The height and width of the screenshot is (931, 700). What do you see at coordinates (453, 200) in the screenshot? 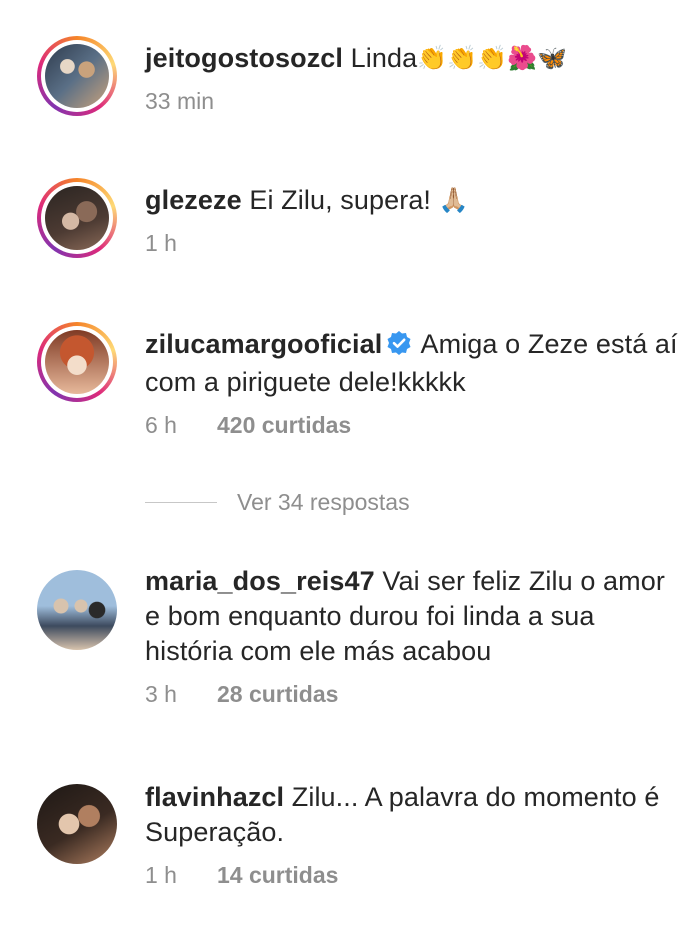
I see `praying-hands-emoji: 🙏🏼` at bounding box center [453, 200].